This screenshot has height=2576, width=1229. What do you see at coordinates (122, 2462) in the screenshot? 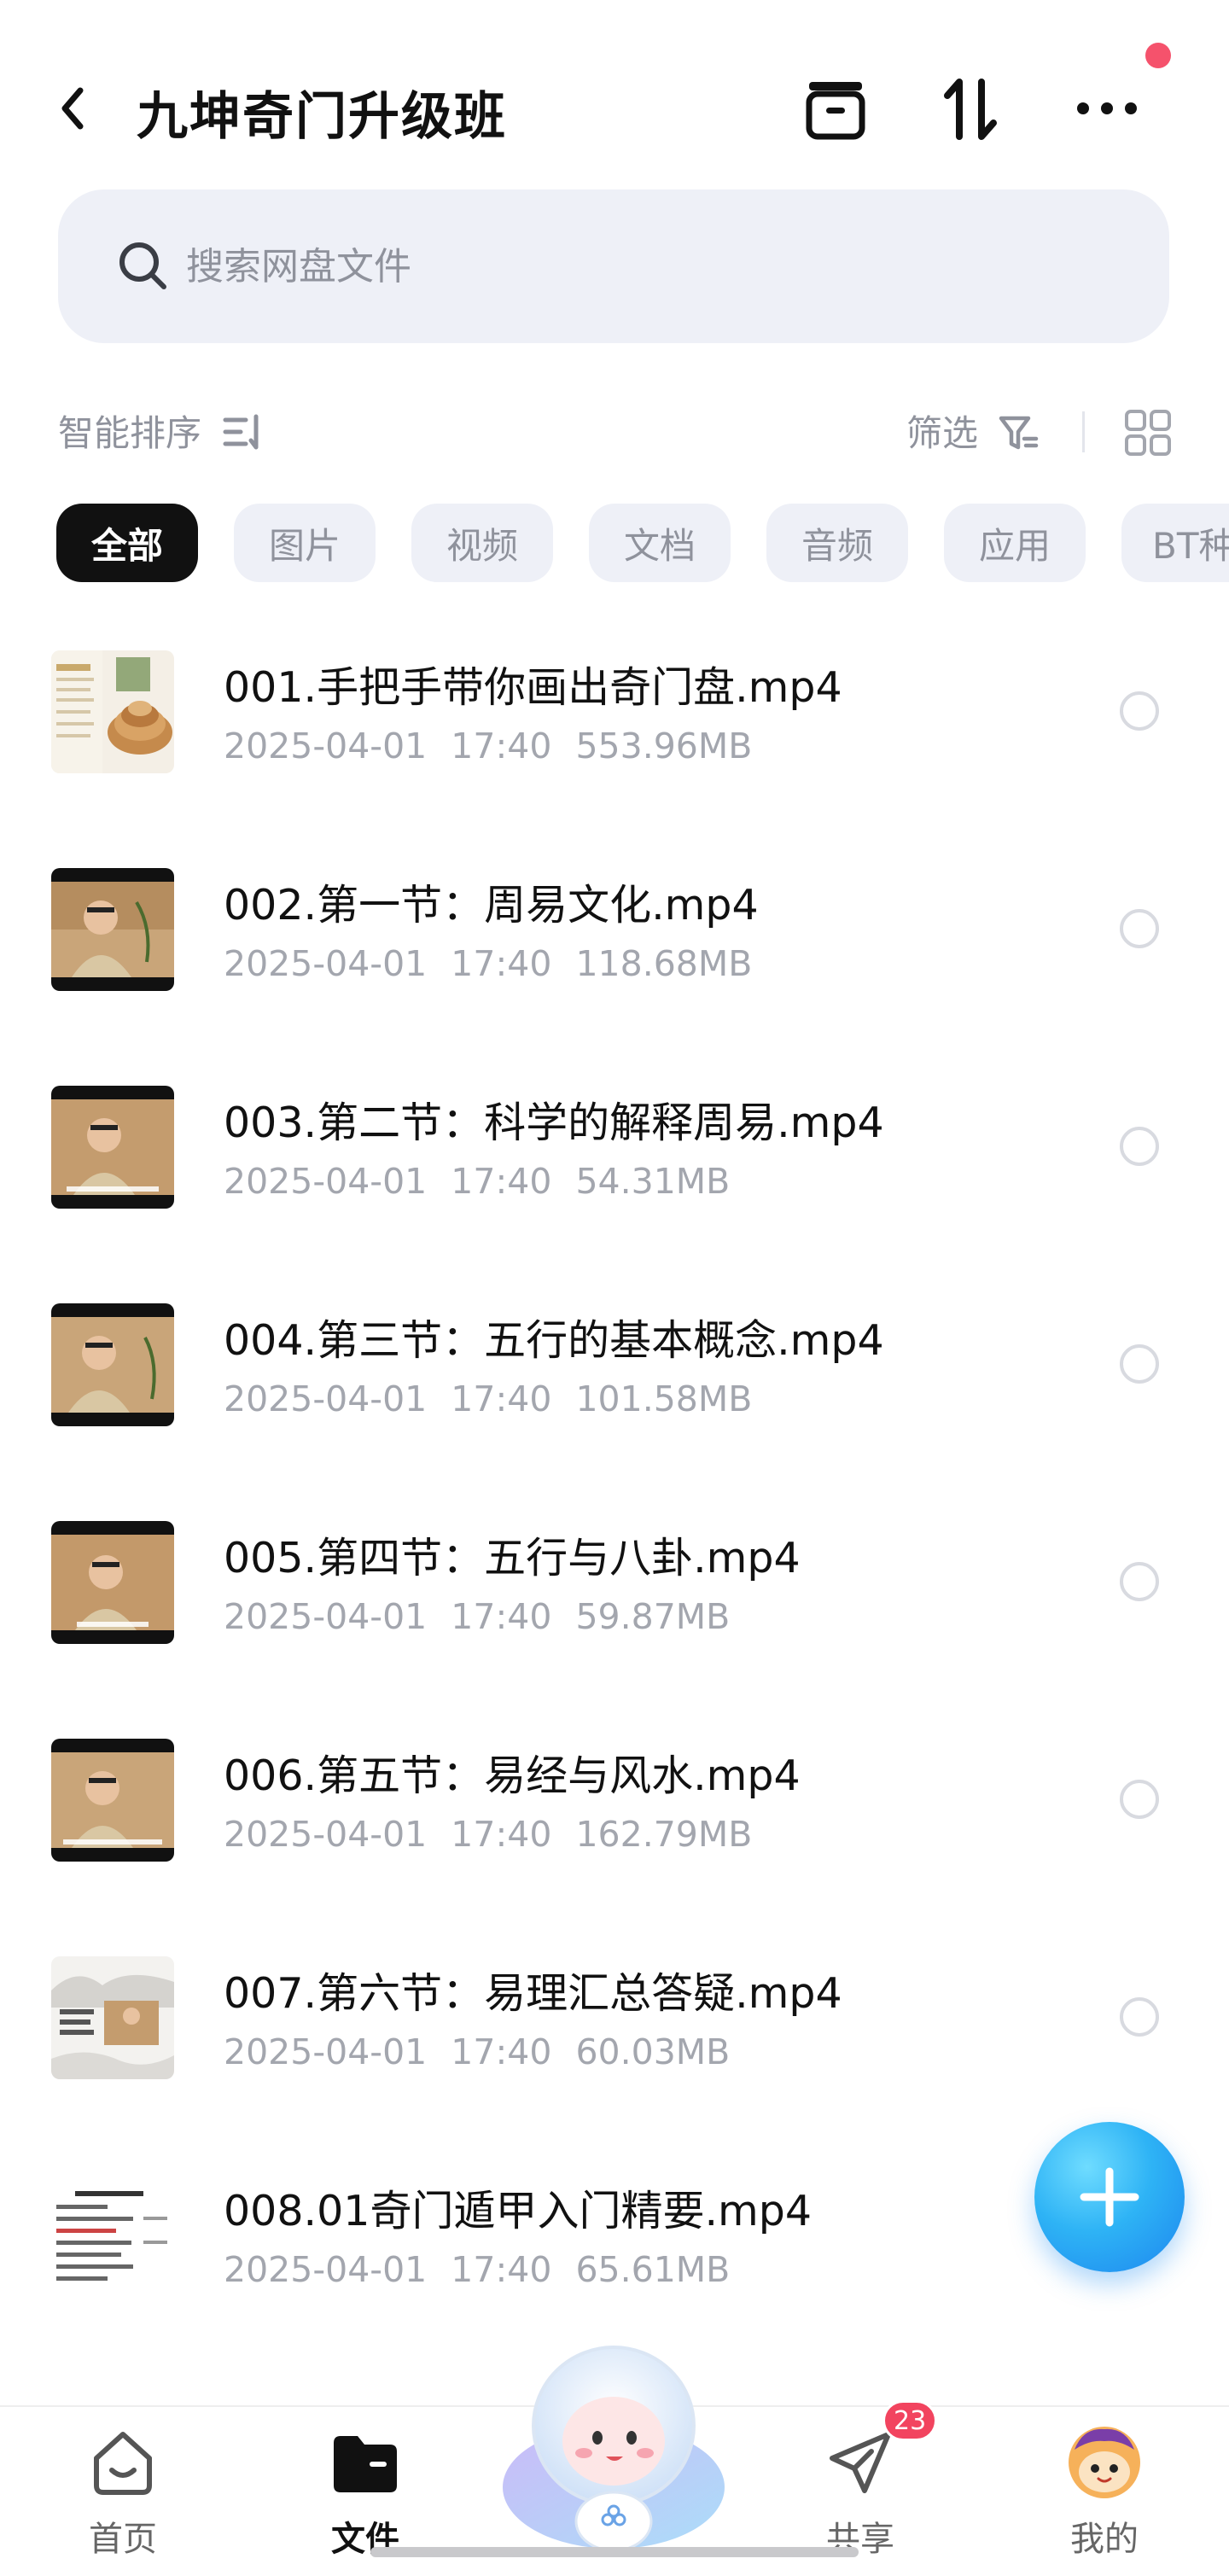
I see `home-icon` at bounding box center [122, 2462].